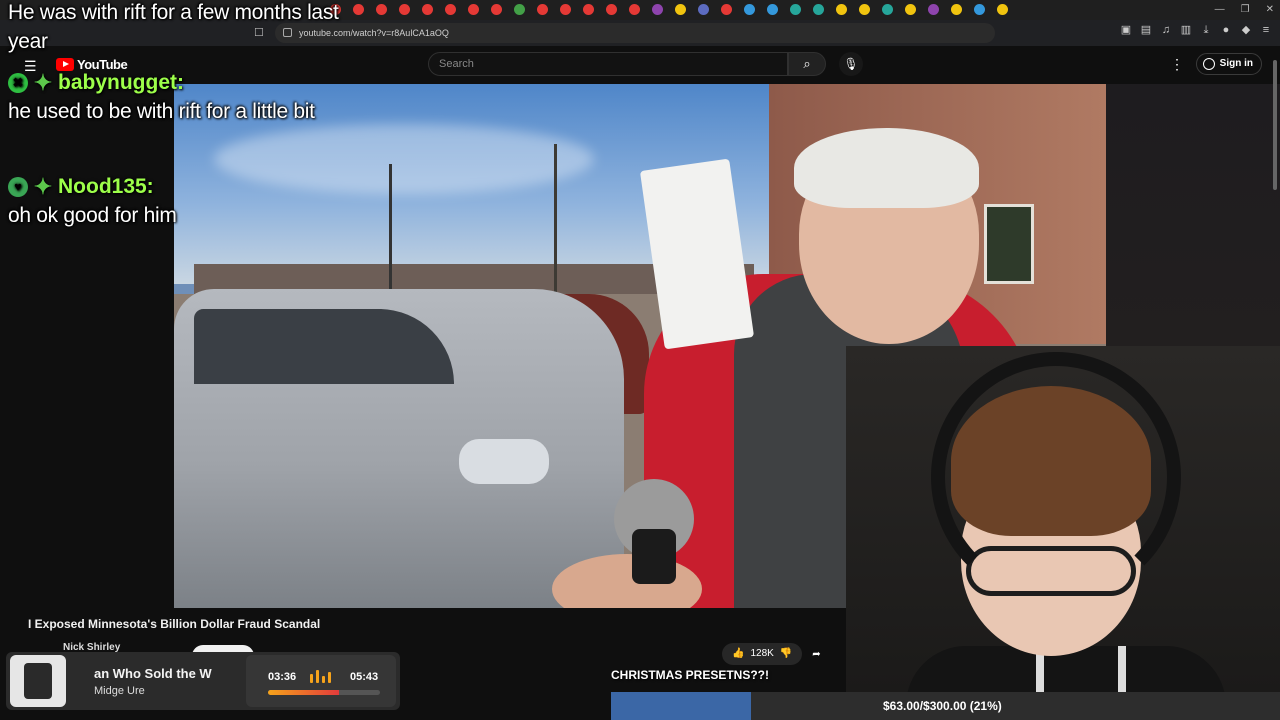  What do you see at coordinates (320, 676) in the screenshot?
I see `equalizer-icon` at bounding box center [320, 676].